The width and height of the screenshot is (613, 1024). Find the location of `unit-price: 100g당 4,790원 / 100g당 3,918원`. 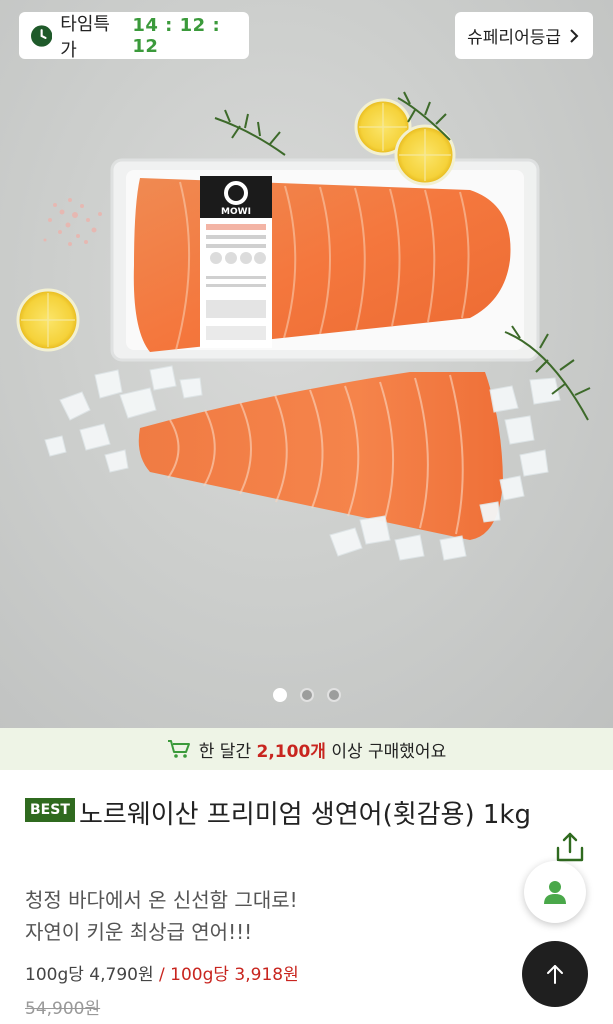

unit-price: 100g당 4,790원 / 100g당 3,918원 is located at coordinates (162, 972).